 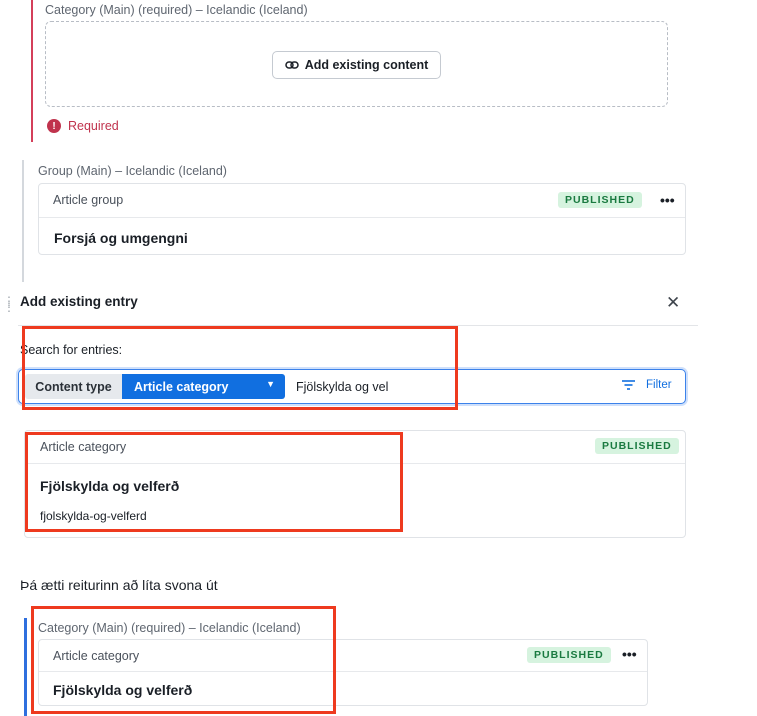 I want to click on field-accent-bar-focused, so click(x=25, y=667).